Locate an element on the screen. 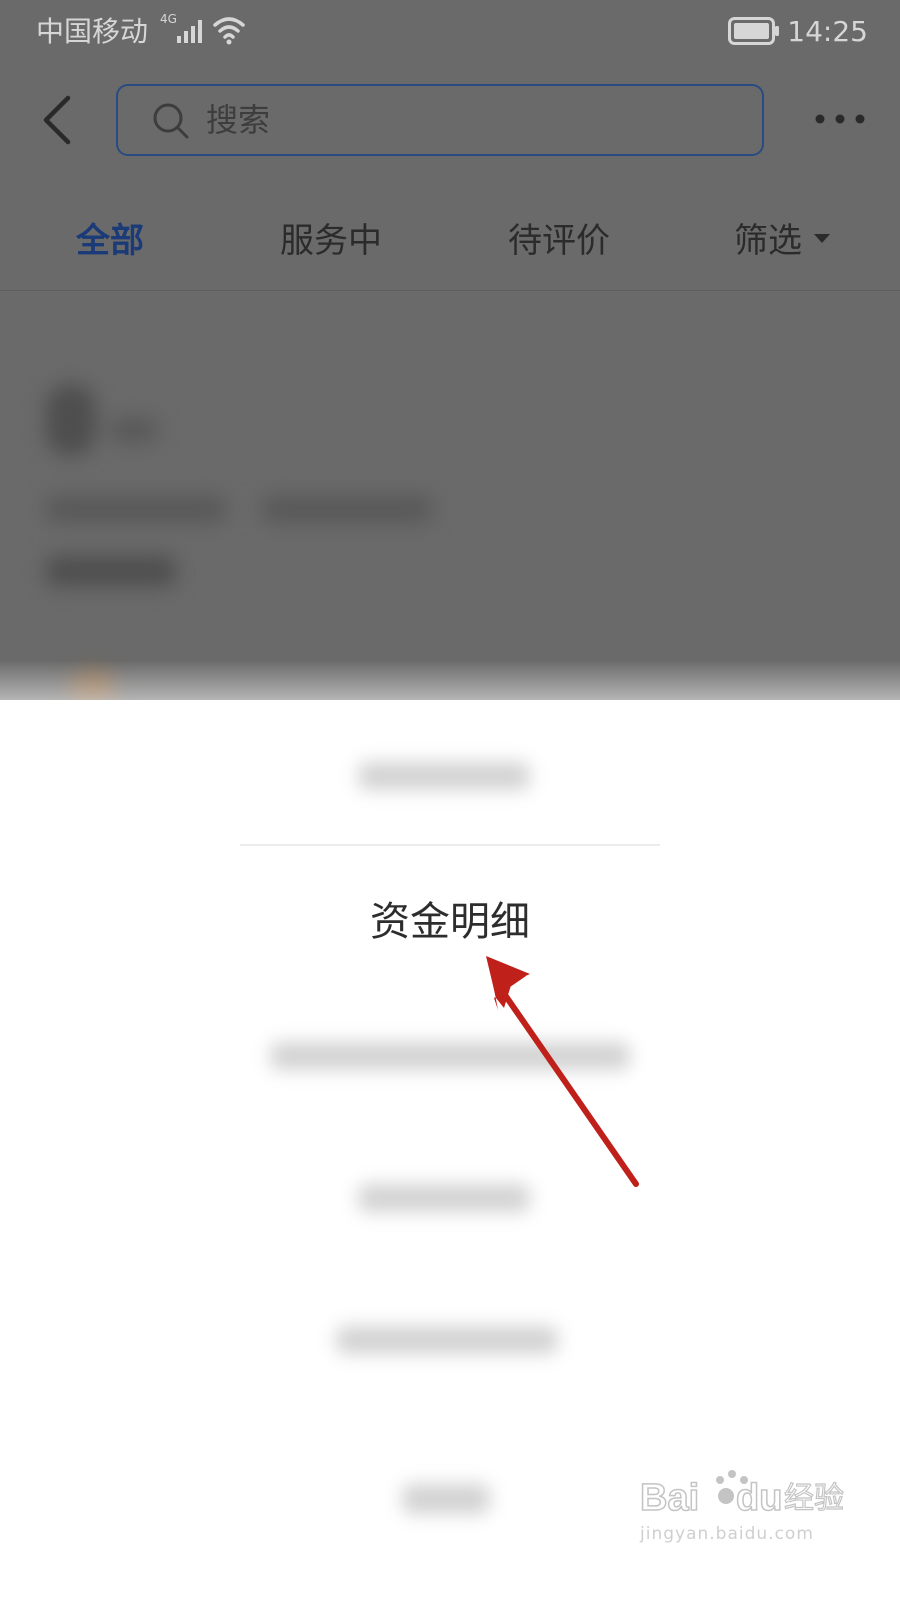  carrier-name: 中国移动 is located at coordinates (92, 31).